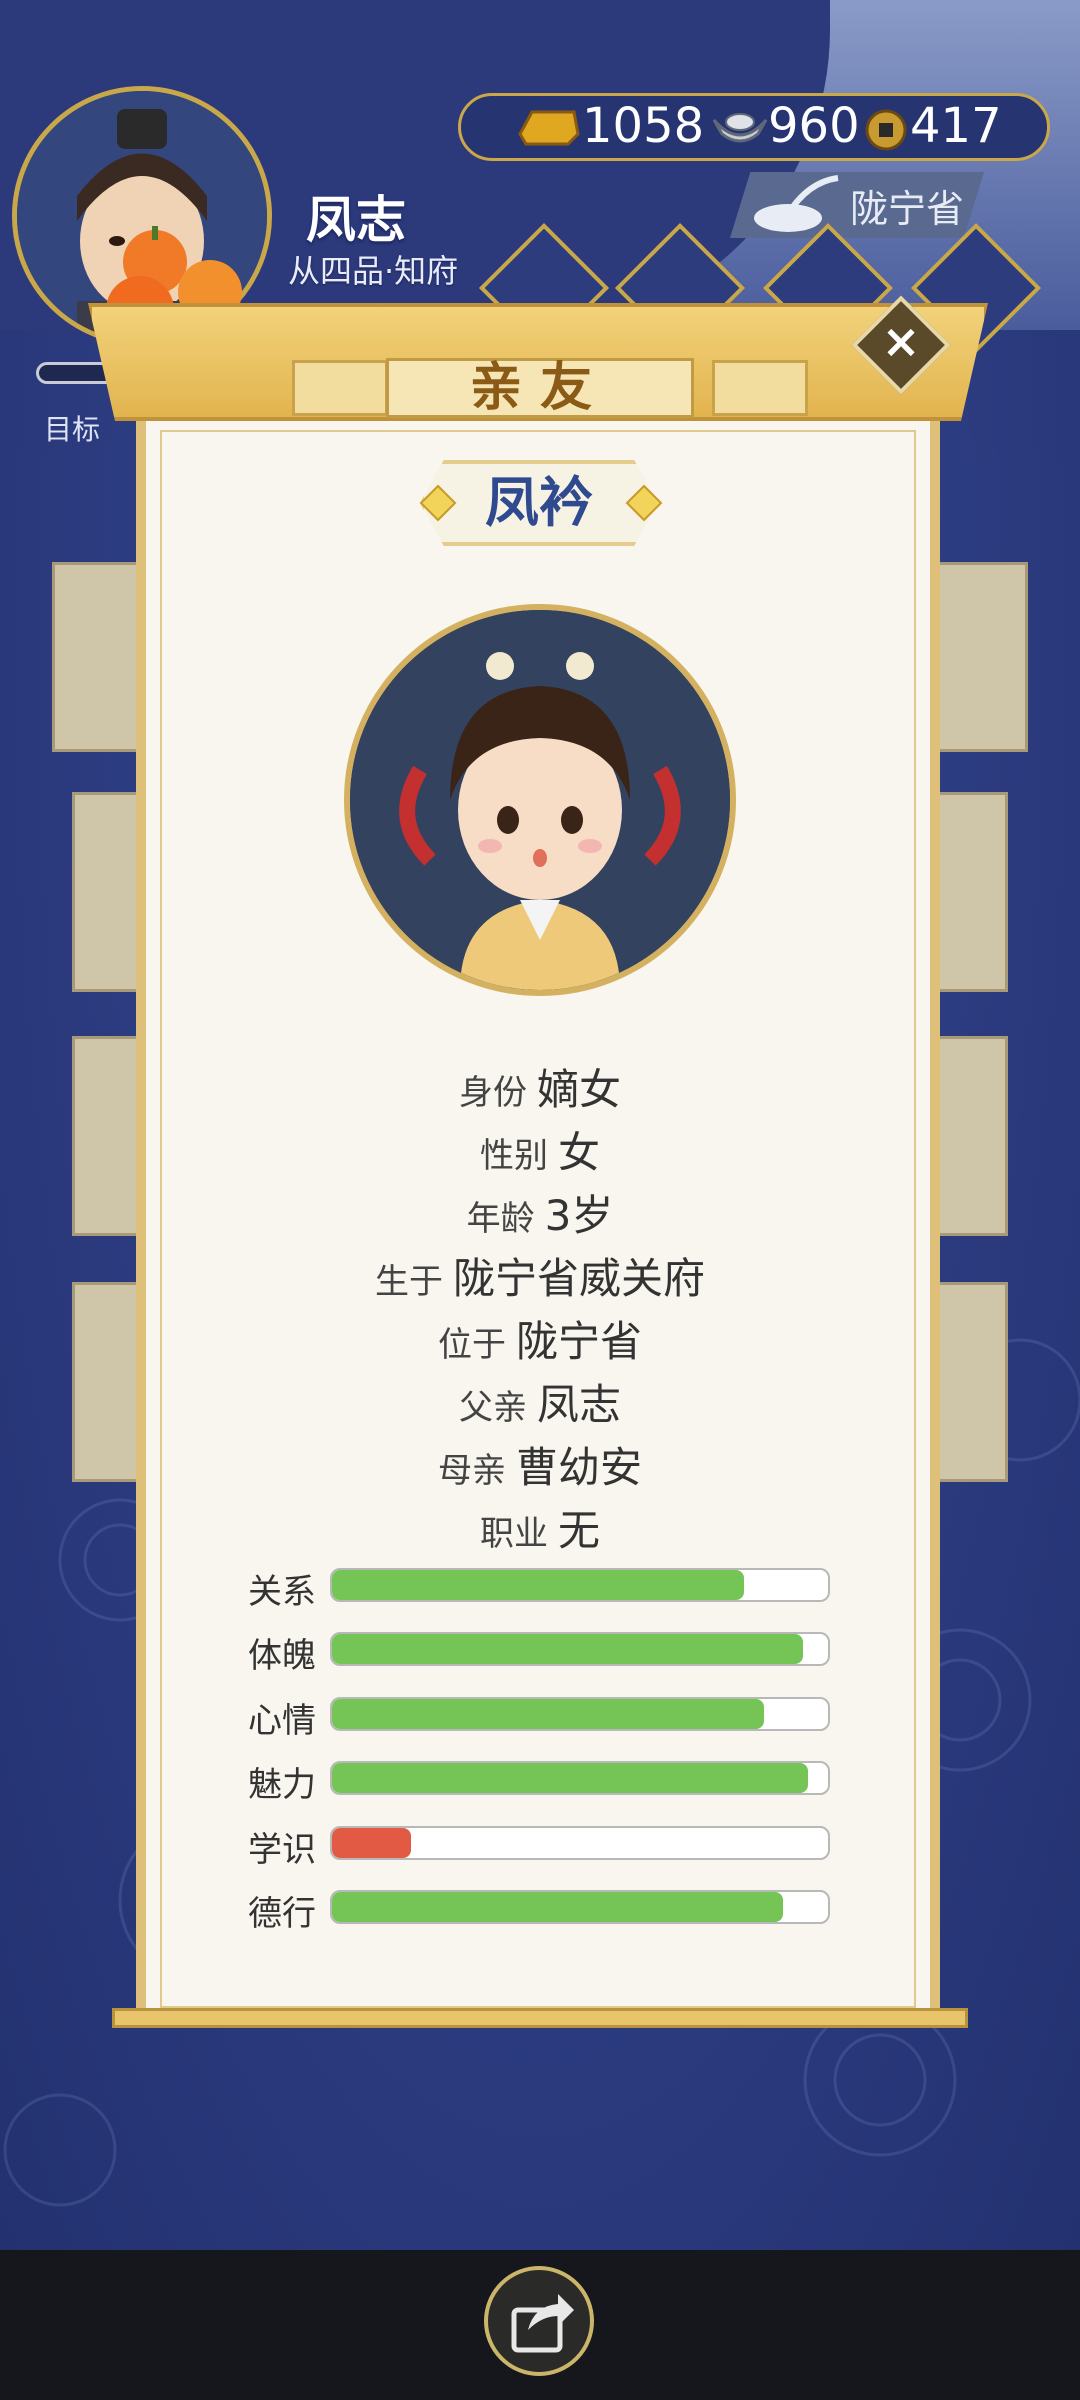 The height and width of the screenshot is (2400, 1080). Describe the element at coordinates (579, 1215) in the screenshot. I see `info-value: 3岁` at that location.